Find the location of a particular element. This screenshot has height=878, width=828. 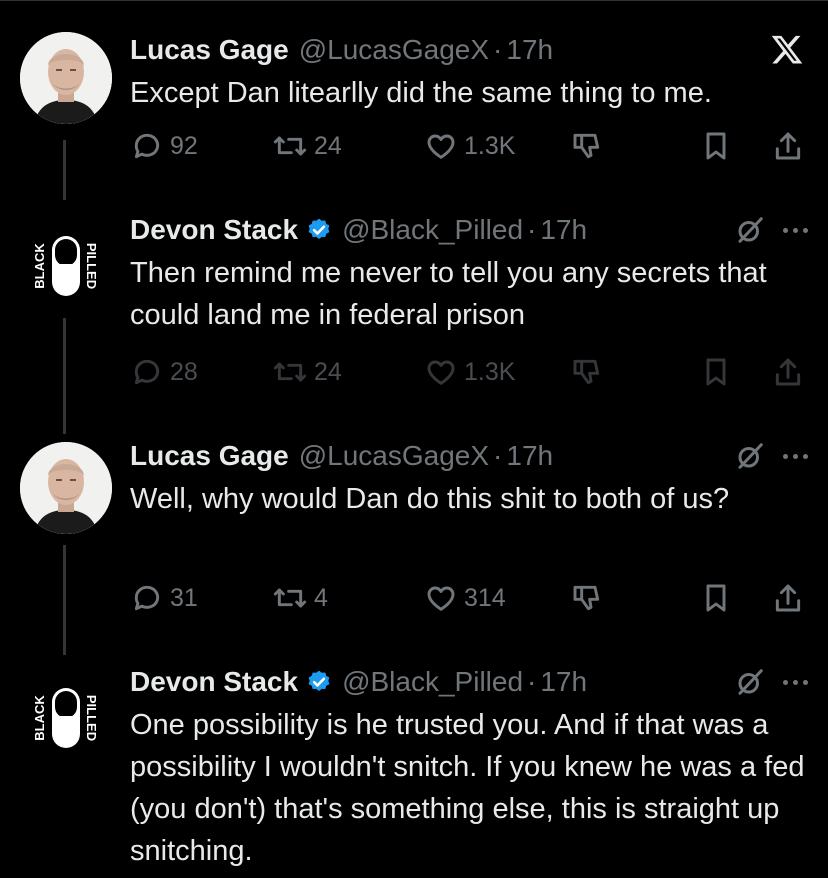

reply-count: 92 is located at coordinates (184, 145).